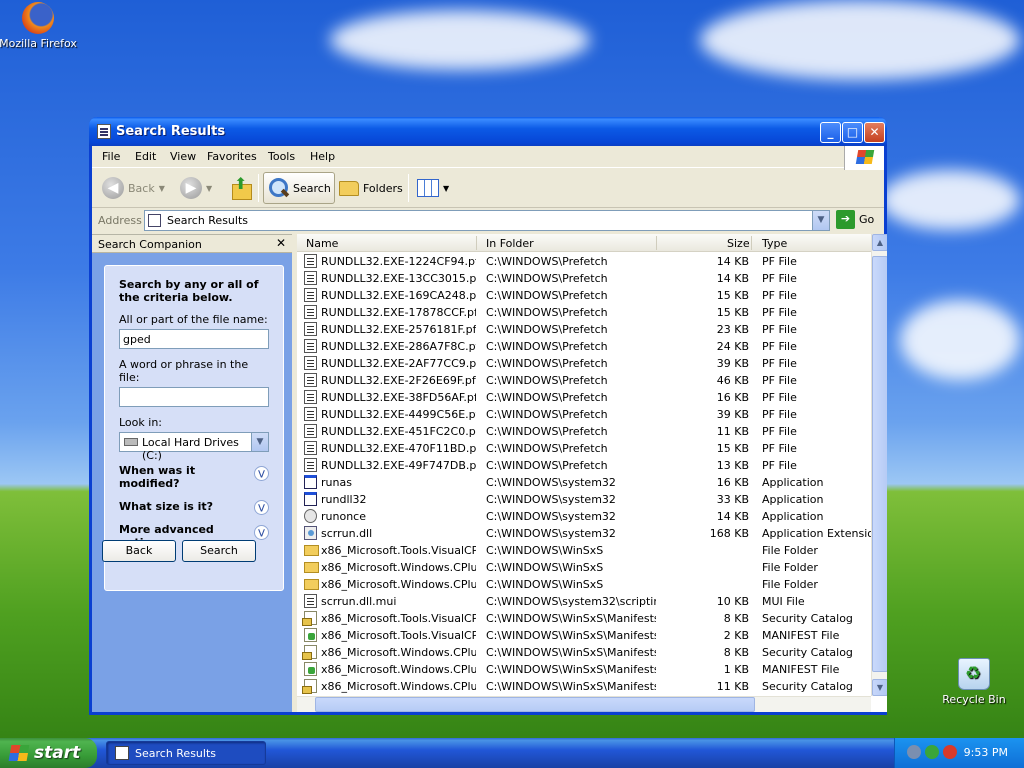 Image resolution: width=1024 pixels, height=768 pixels. Describe the element at coordinates (852, 132) in the screenshot. I see `maximize-button: □` at that location.